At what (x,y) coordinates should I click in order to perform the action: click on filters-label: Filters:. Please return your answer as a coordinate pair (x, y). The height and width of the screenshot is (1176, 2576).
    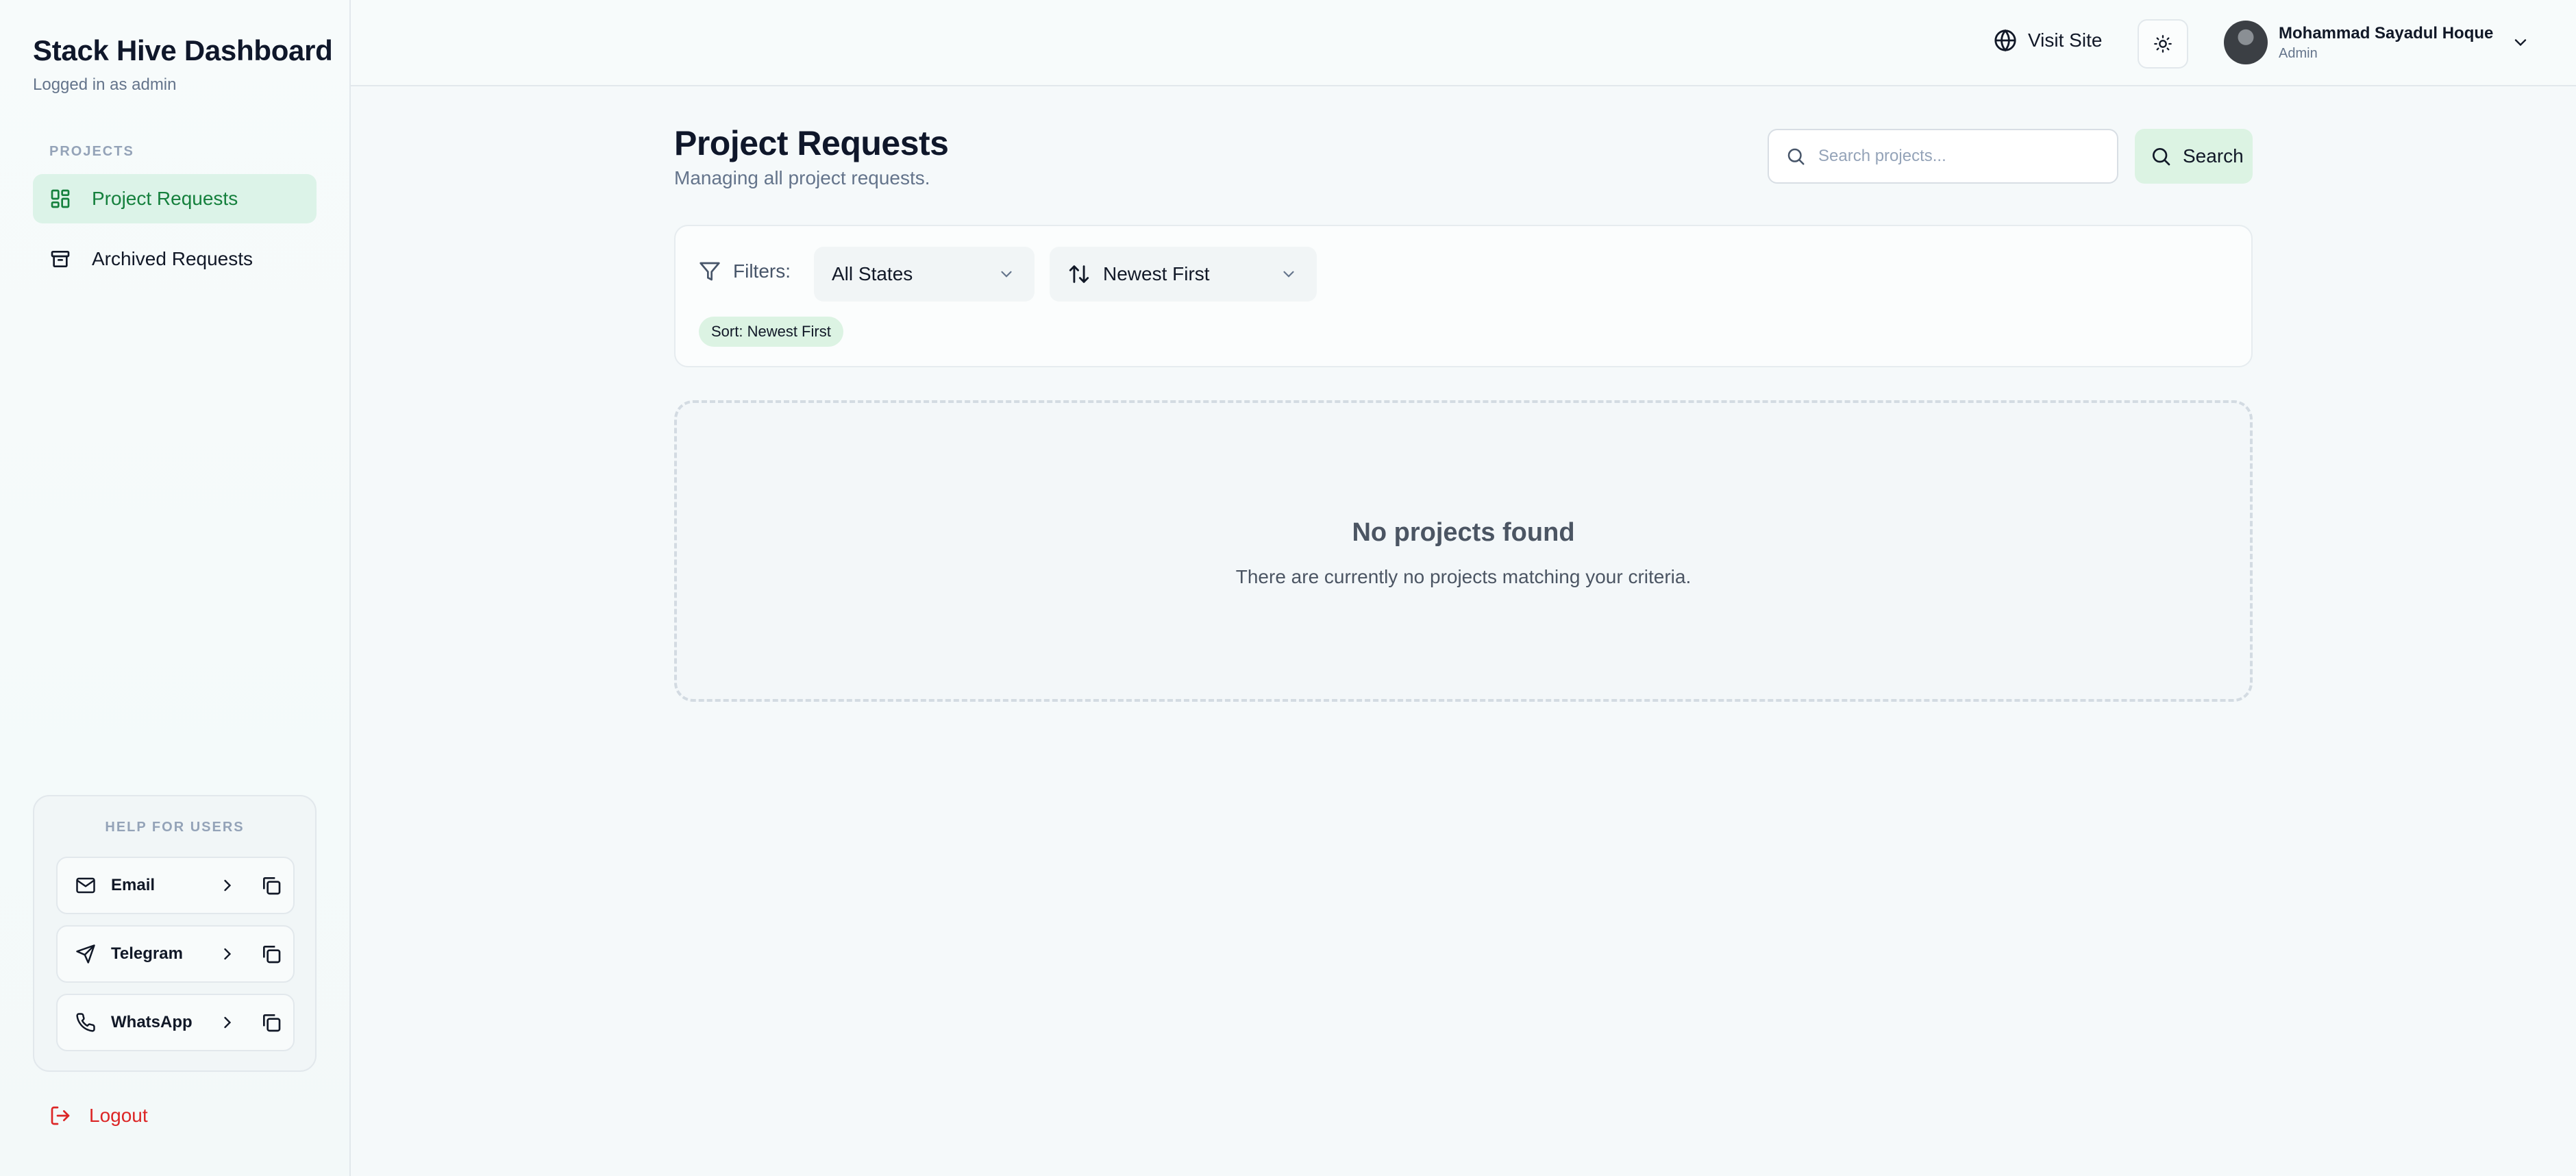
    Looking at the image, I should click on (745, 271).